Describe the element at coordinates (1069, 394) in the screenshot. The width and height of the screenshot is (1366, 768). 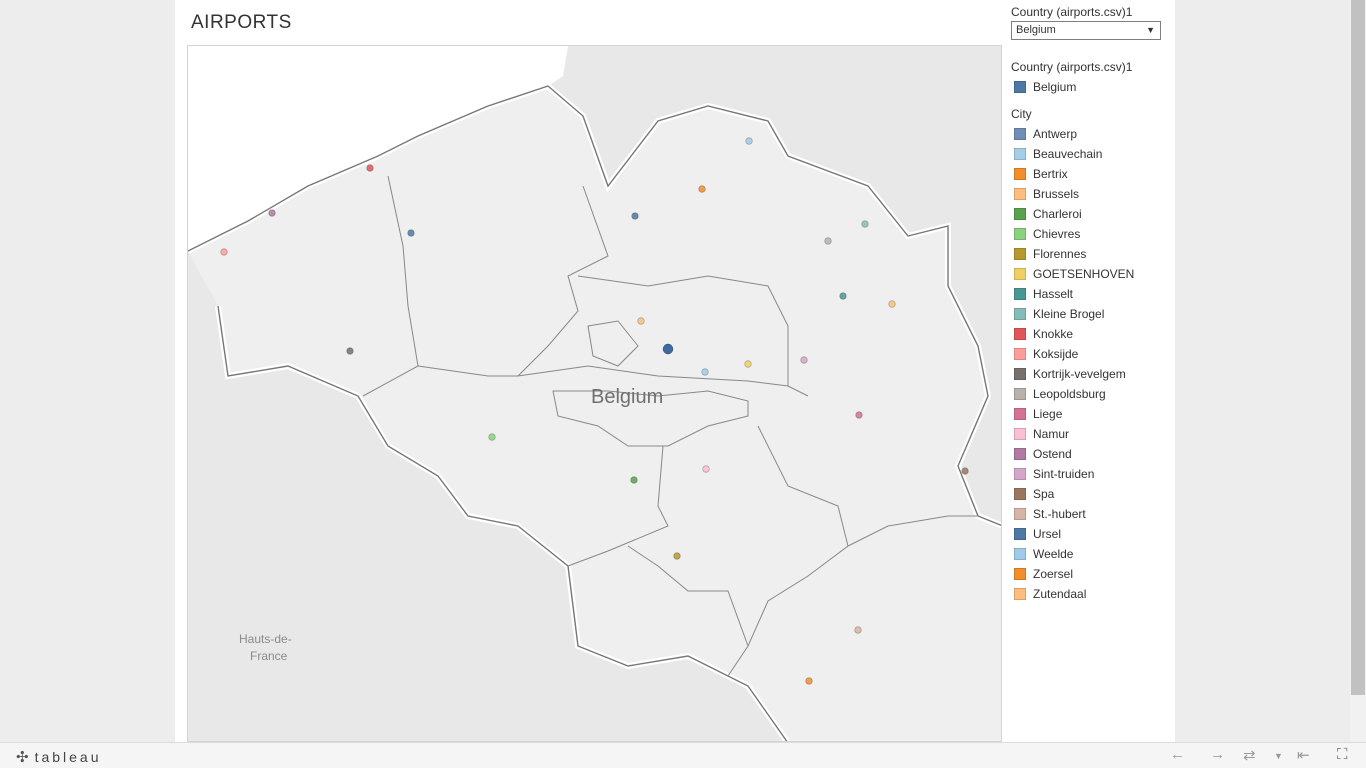
I see `legend-label: Leopoldsburg` at that location.